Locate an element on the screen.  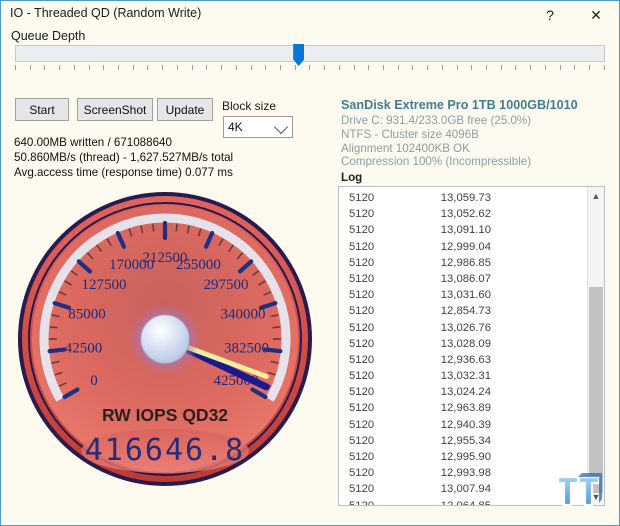
log-row: 5120 12,854.73 is located at coordinates (463, 311).